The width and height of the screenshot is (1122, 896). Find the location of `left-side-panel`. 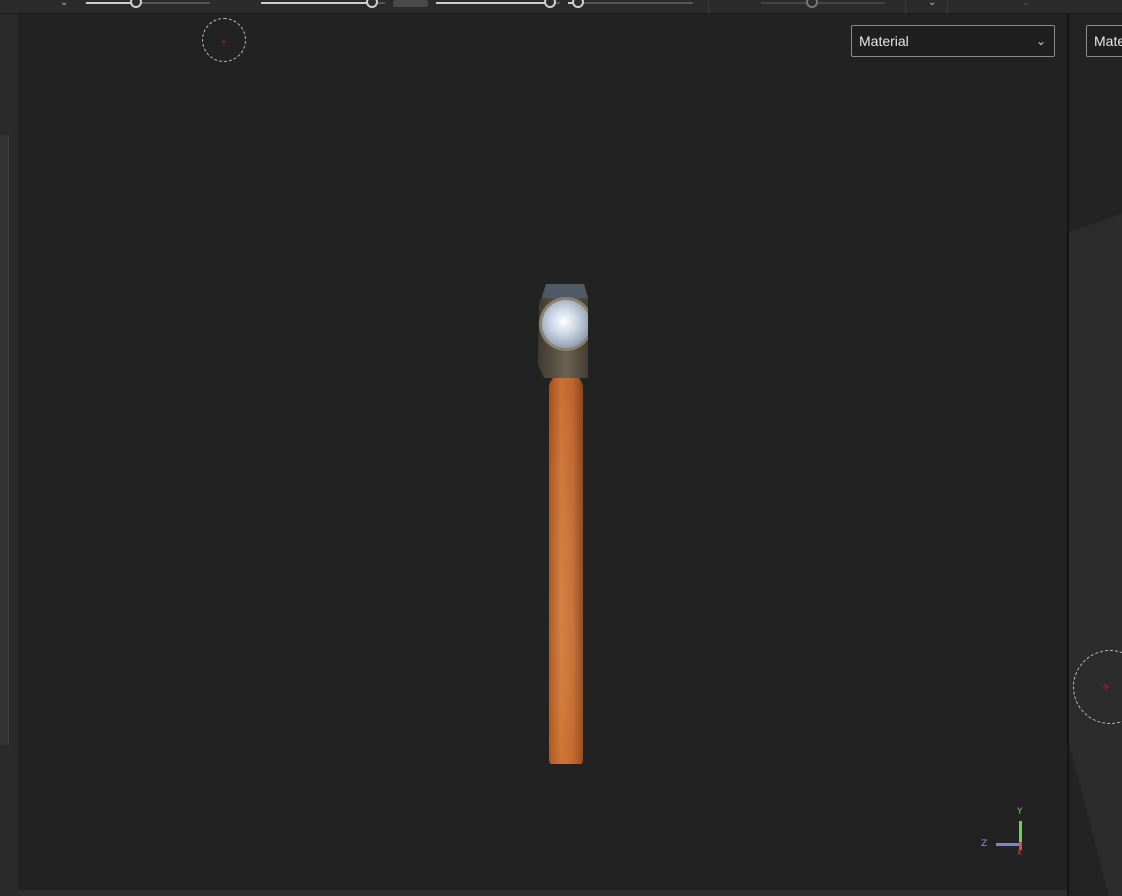

left-side-panel is located at coordinates (9, 455).